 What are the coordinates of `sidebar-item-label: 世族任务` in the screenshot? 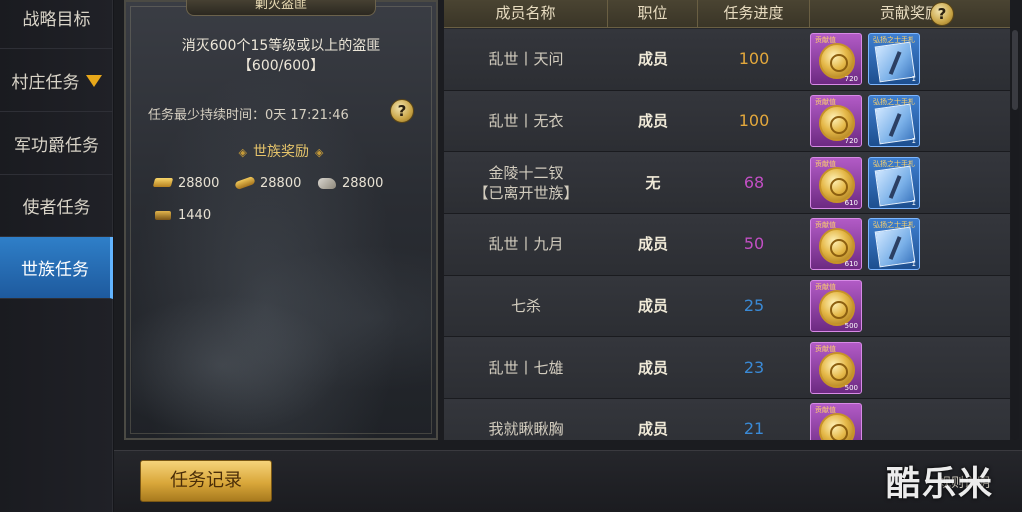 It's located at (55, 270).